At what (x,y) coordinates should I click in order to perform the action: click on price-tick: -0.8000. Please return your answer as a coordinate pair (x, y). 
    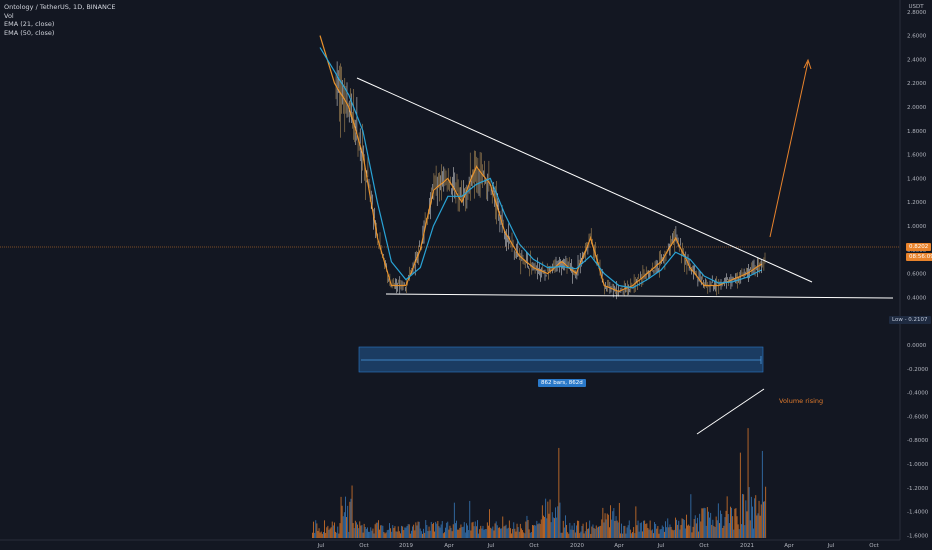
    Looking at the image, I should click on (918, 441).